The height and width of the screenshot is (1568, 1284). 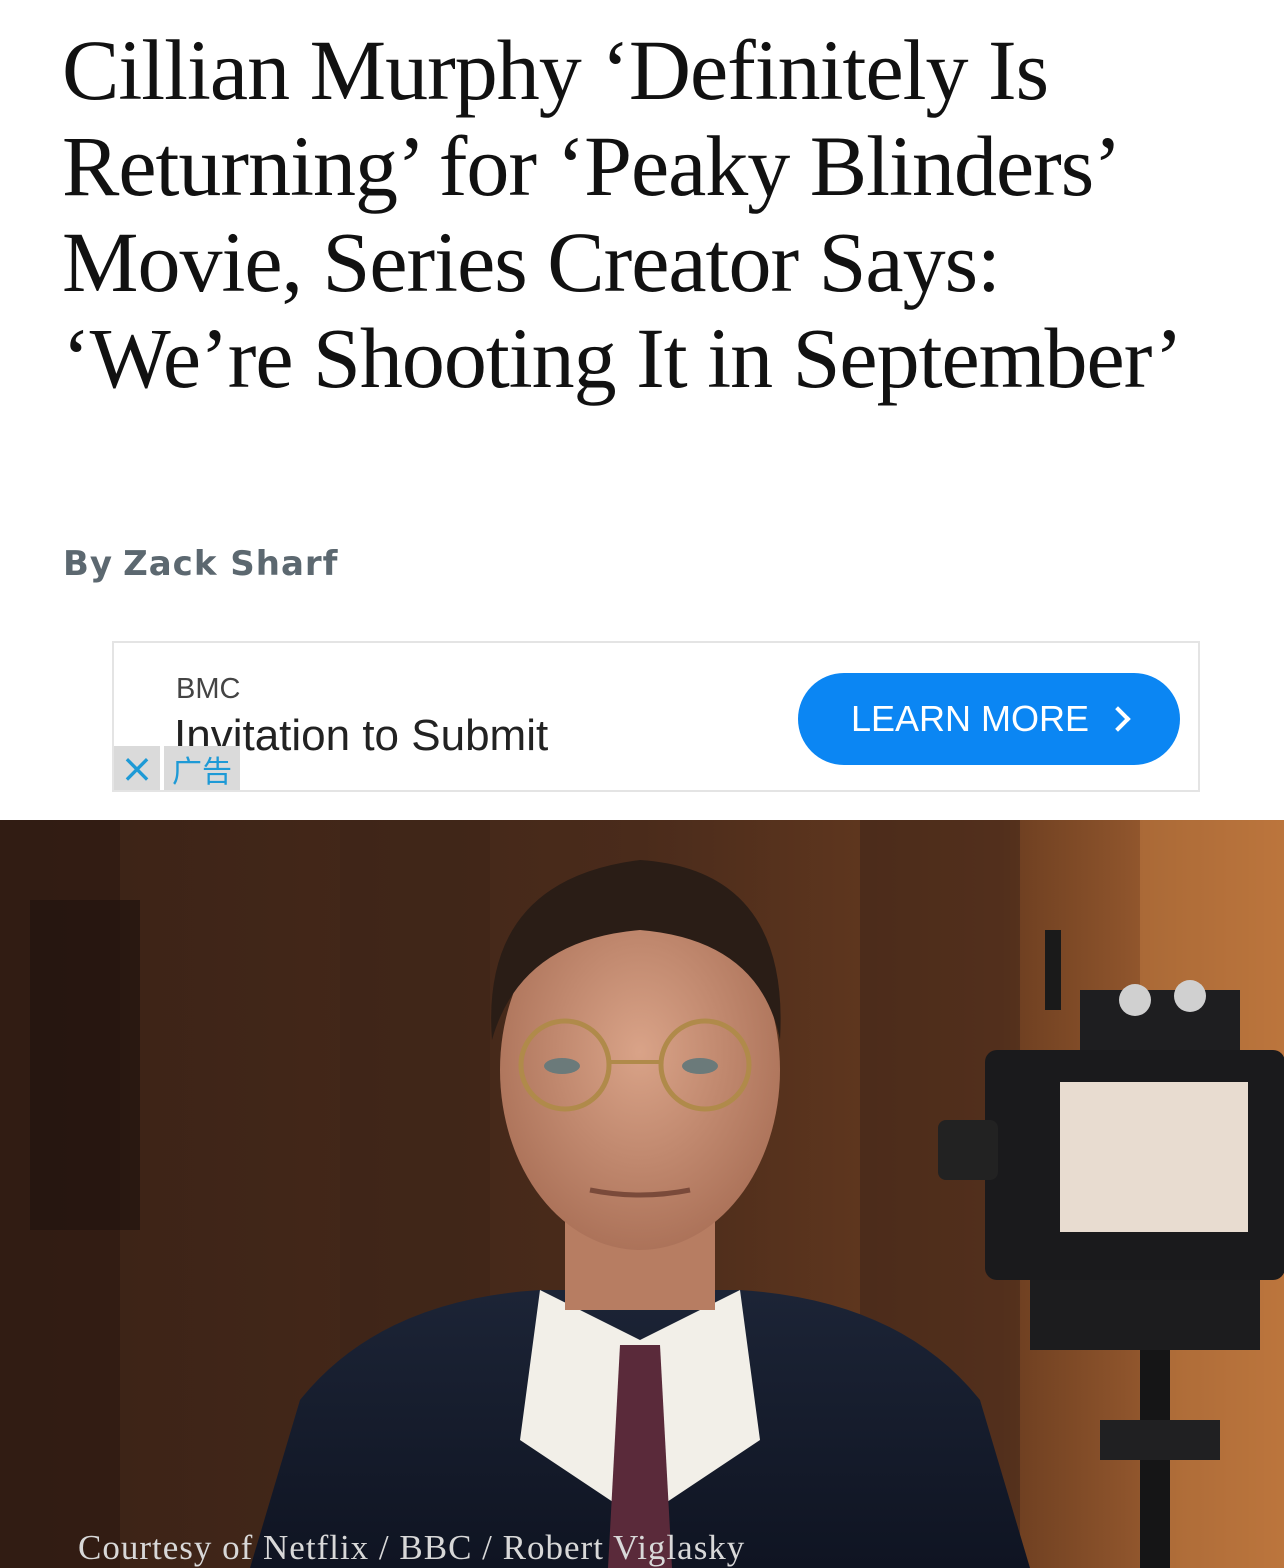 I want to click on ad-label-badge: 广告, so click(x=202, y=768).